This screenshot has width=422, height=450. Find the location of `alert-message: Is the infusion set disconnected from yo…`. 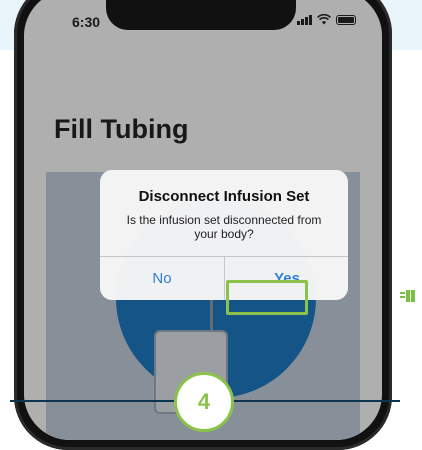

alert-message: Is the infusion set disconnected from yo… is located at coordinates (224, 227).